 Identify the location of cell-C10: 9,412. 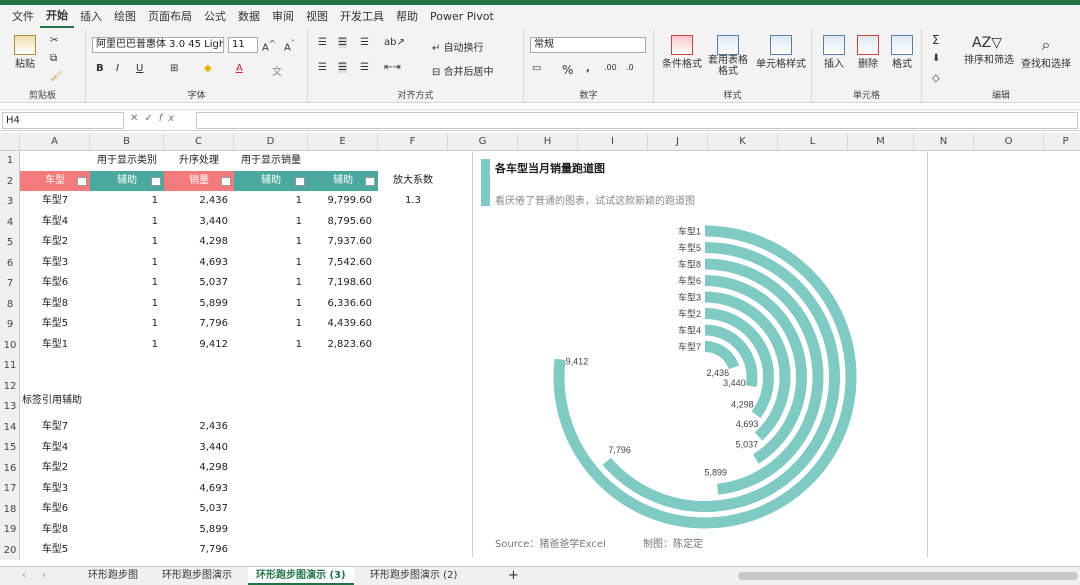
(199, 345).